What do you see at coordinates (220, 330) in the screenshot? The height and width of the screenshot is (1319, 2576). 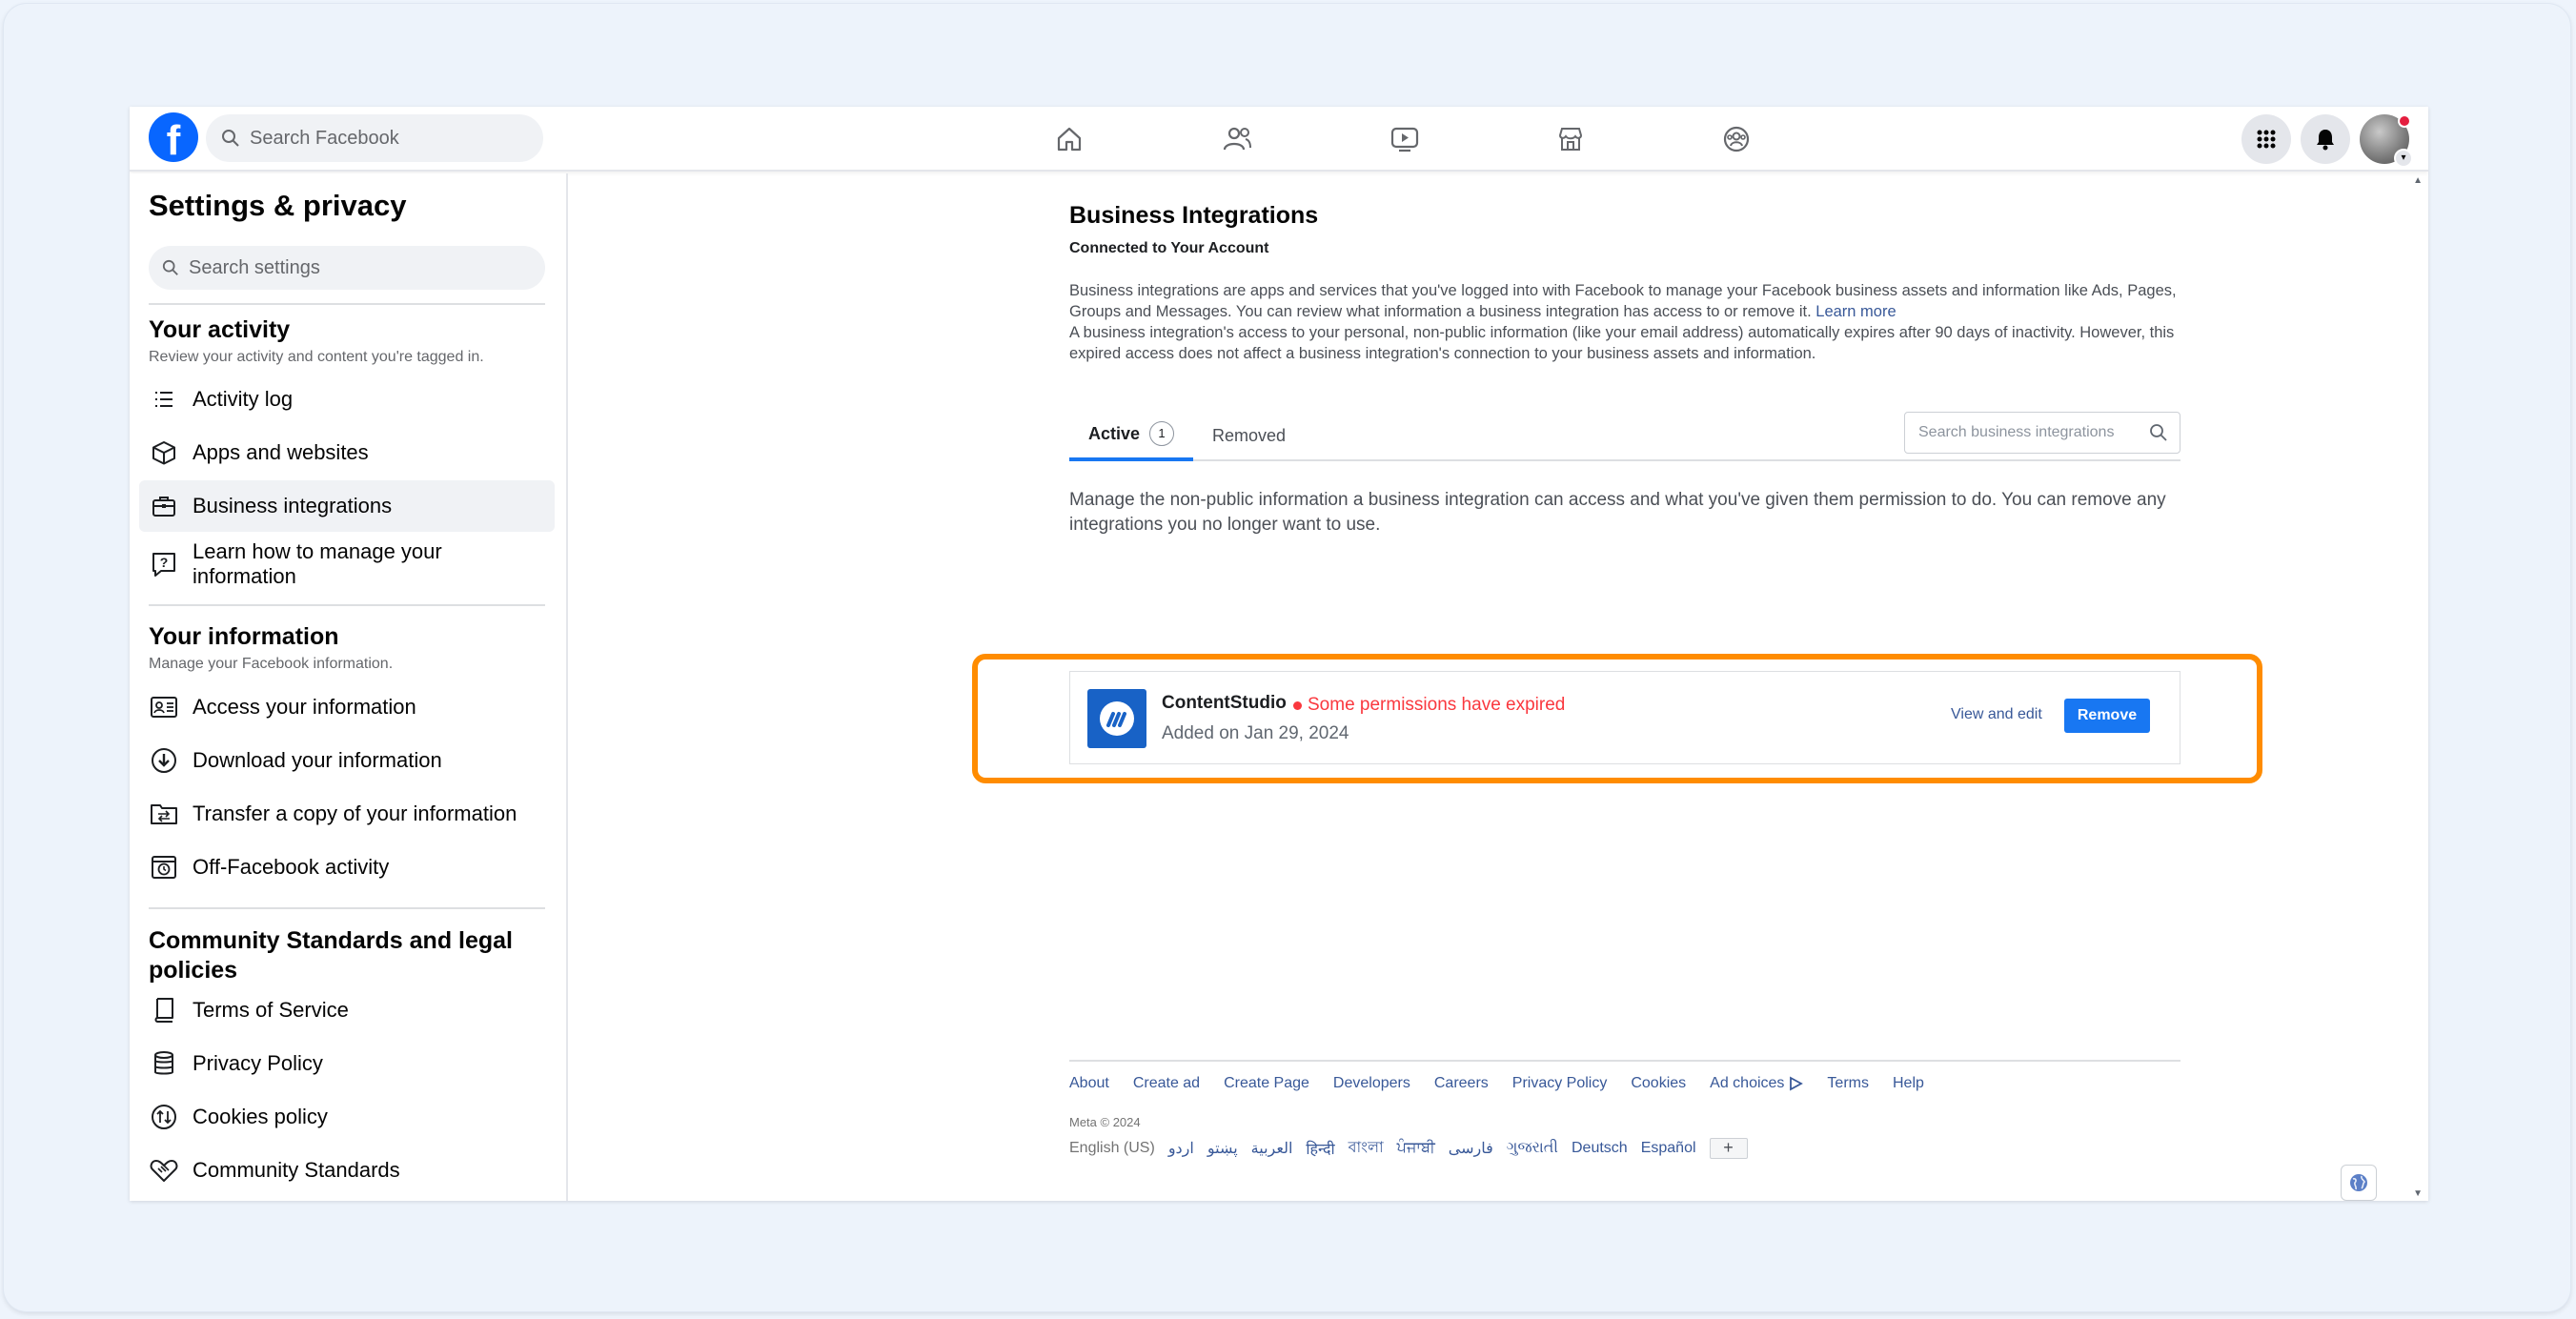 I see `section-title-your-activity: Your activity` at bounding box center [220, 330].